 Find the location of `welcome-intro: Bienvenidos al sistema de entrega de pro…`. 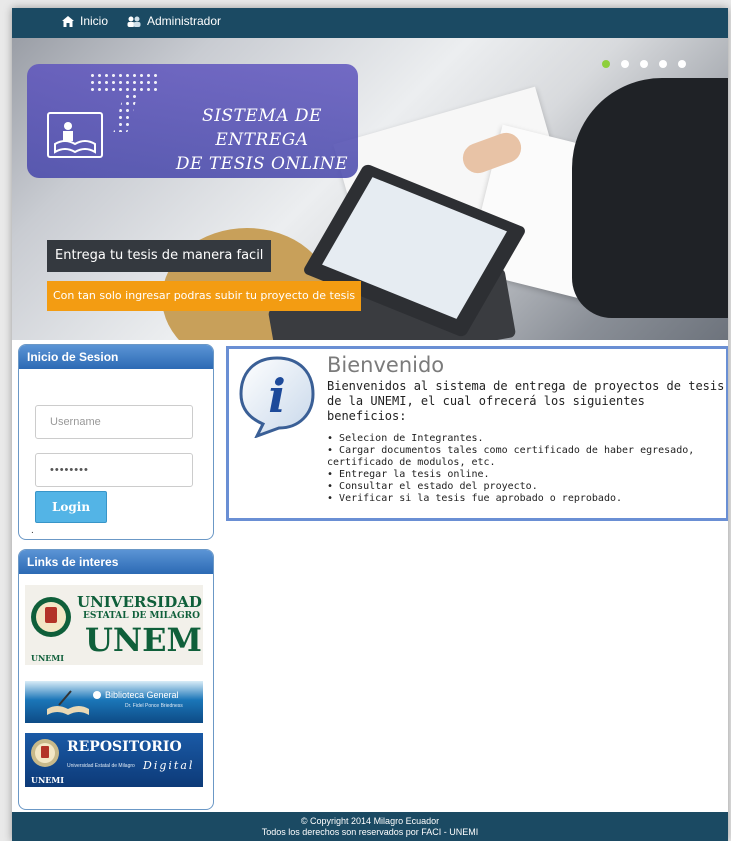

welcome-intro: Bienvenidos al sistema de entrega de pro… is located at coordinates (526, 401).